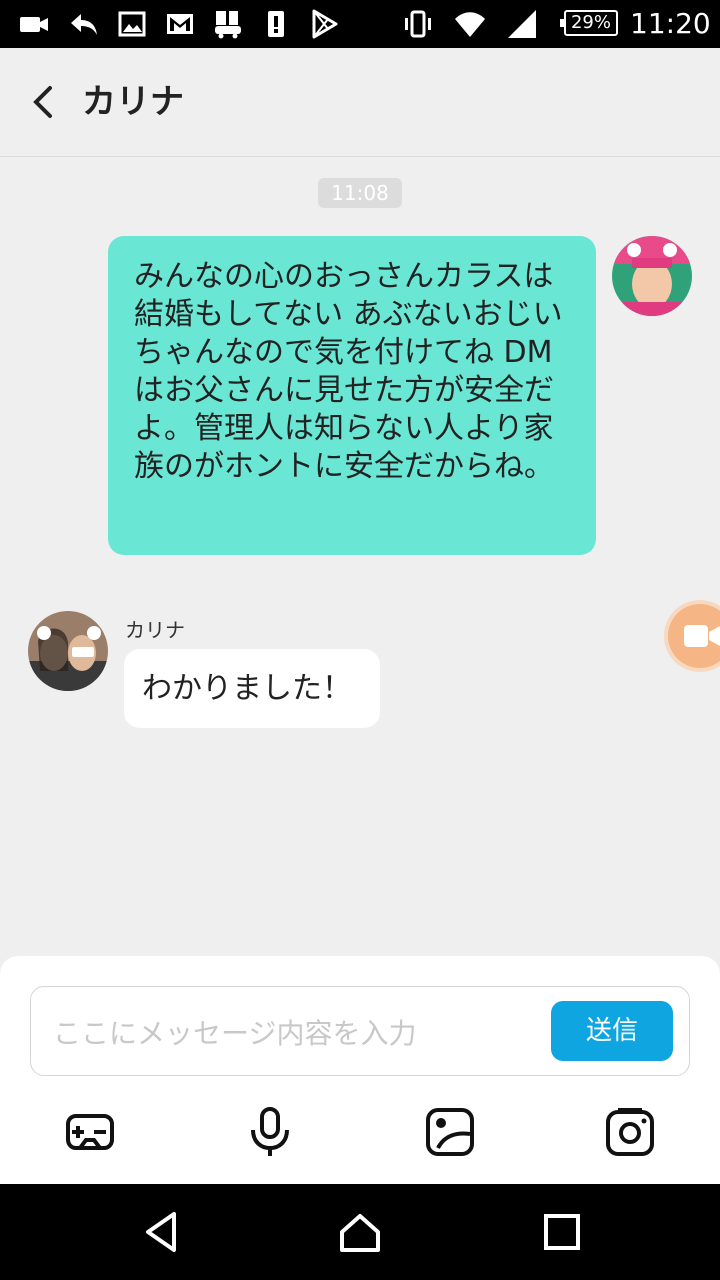  What do you see at coordinates (34, 24) in the screenshot?
I see `video-icon` at bounding box center [34, 24].